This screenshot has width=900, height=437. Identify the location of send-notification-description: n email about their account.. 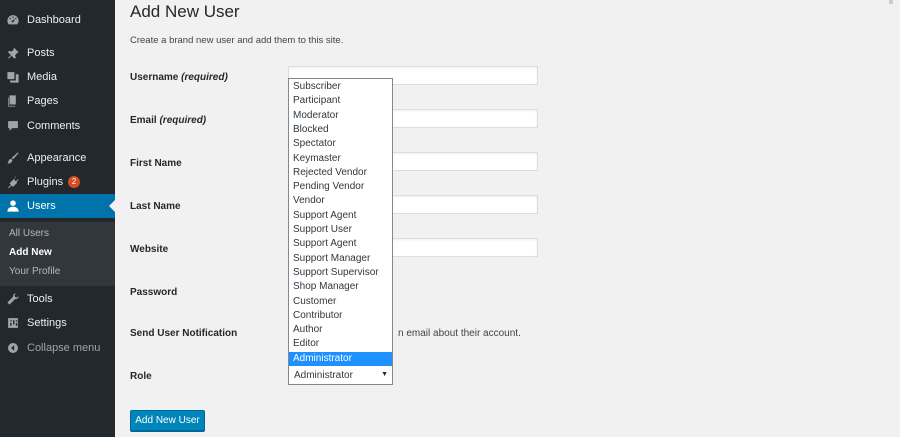
(459, 333).